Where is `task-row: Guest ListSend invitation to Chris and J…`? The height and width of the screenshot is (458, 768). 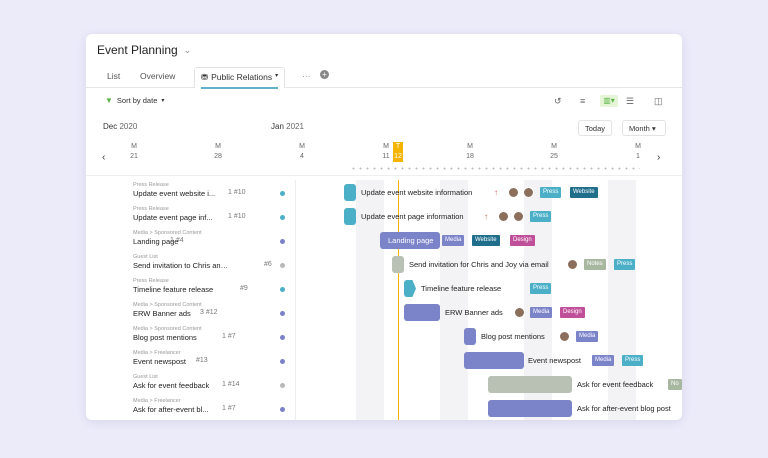
task-row: Guest ListSend invitation to Chris and J… is located at coordinates (191, 264).